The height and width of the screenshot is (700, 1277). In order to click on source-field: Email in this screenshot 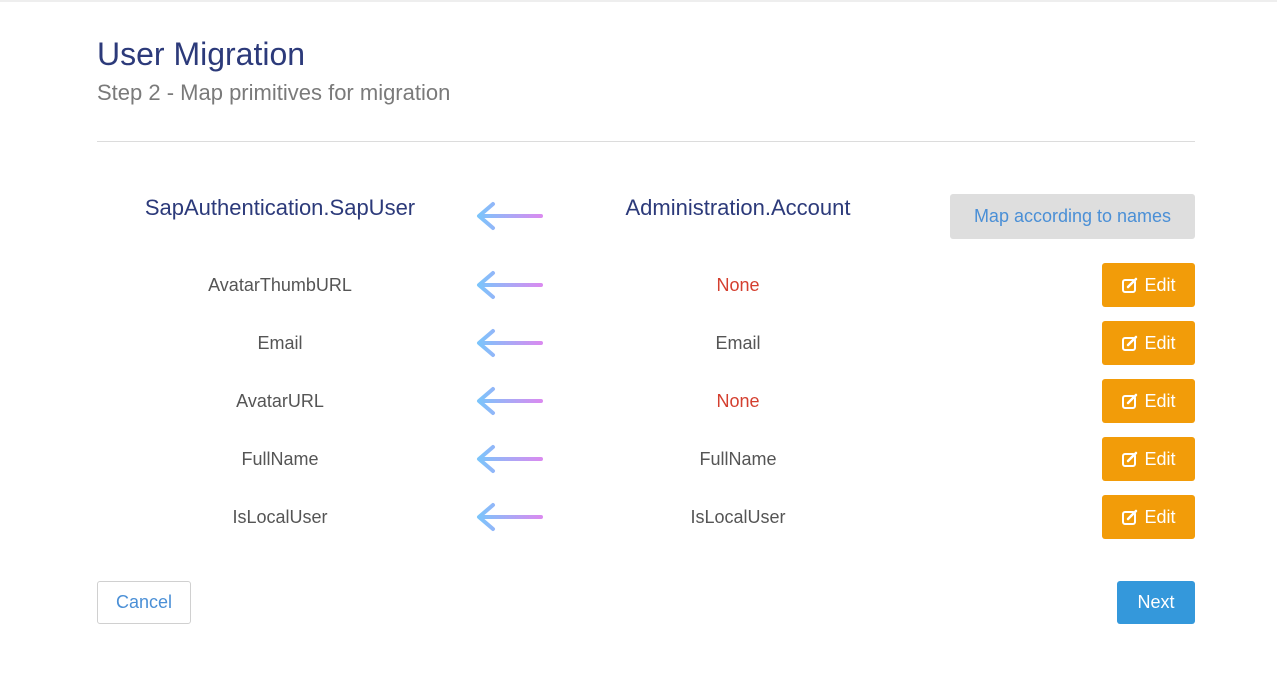, I will do `click(738, 343)`.